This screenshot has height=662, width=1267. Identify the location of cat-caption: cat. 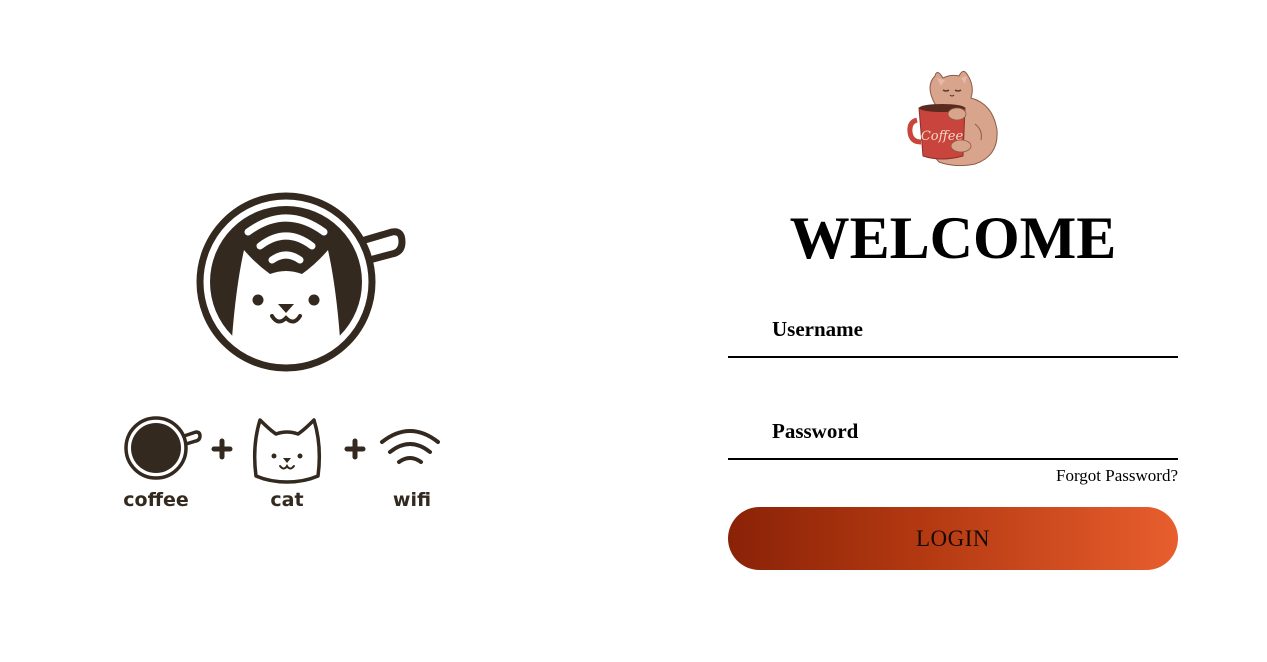
(286, 500).